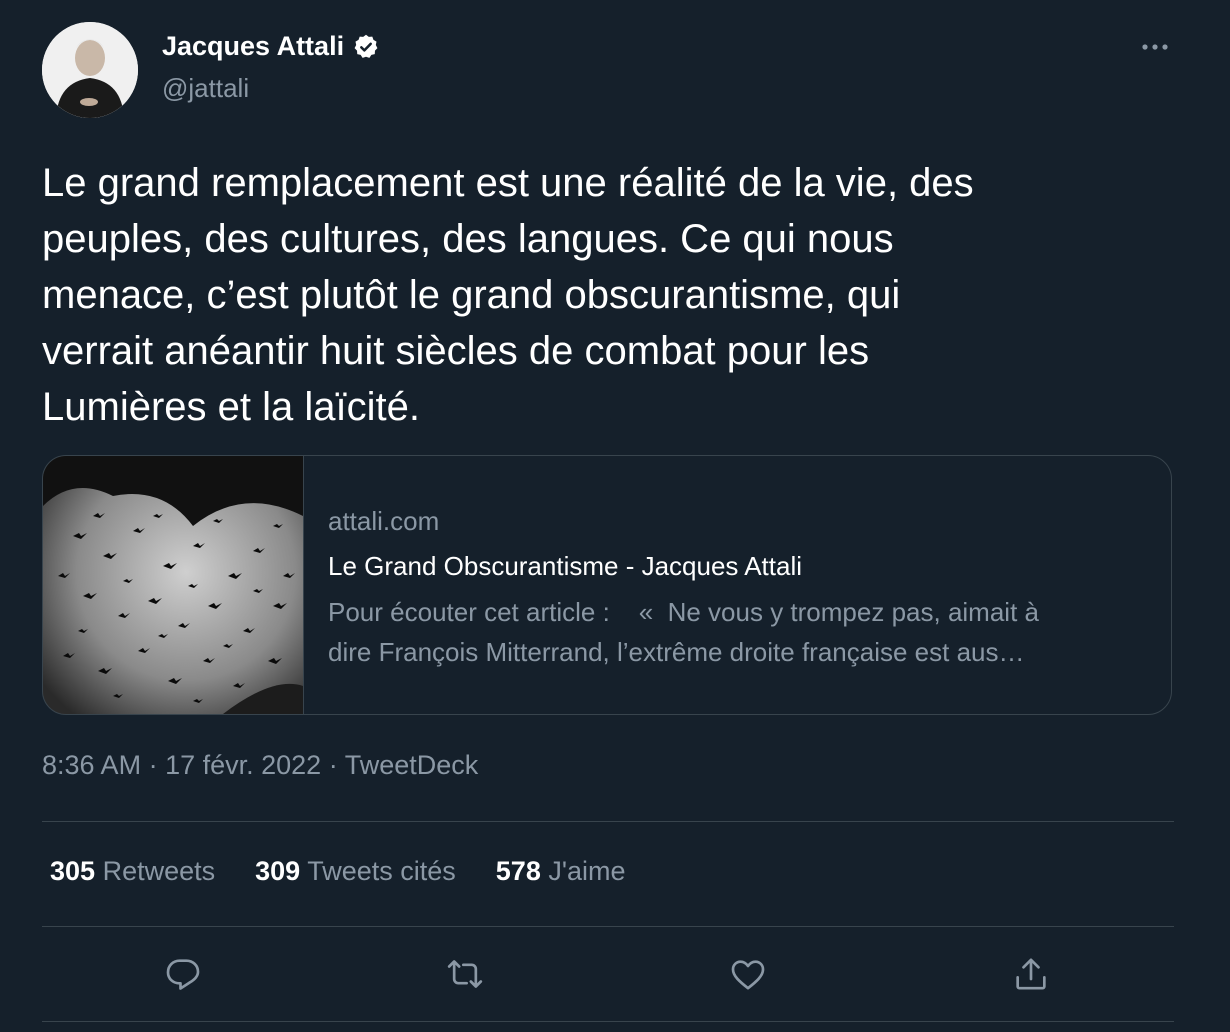 This screenshot has height=1032, width=1230. I want to click on like-button, so click(748, 974).